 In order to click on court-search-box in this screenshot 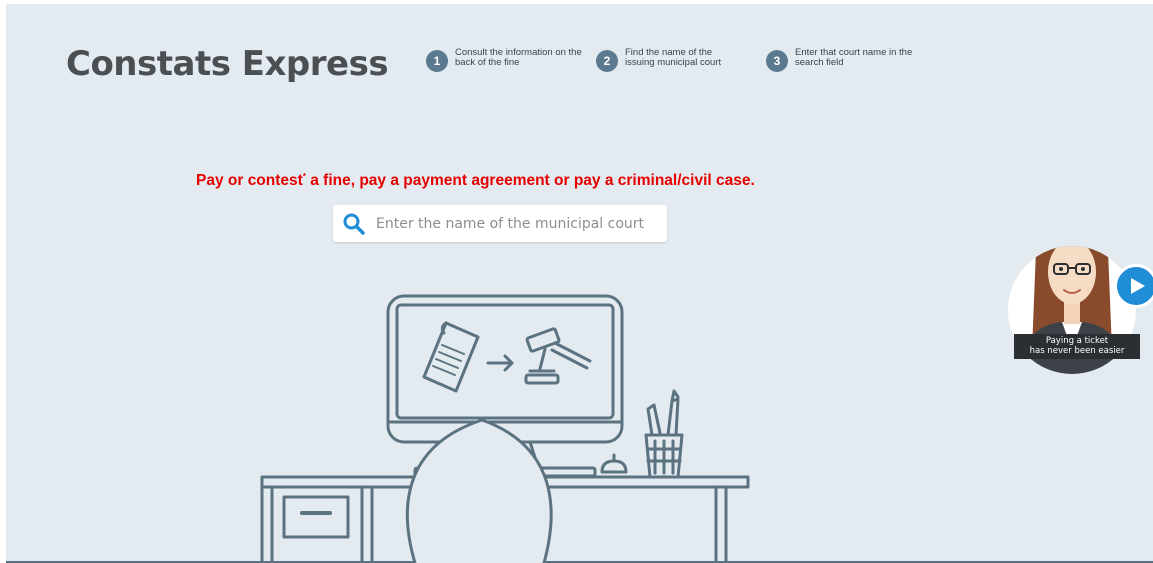, I will do `click(500, 223)`.